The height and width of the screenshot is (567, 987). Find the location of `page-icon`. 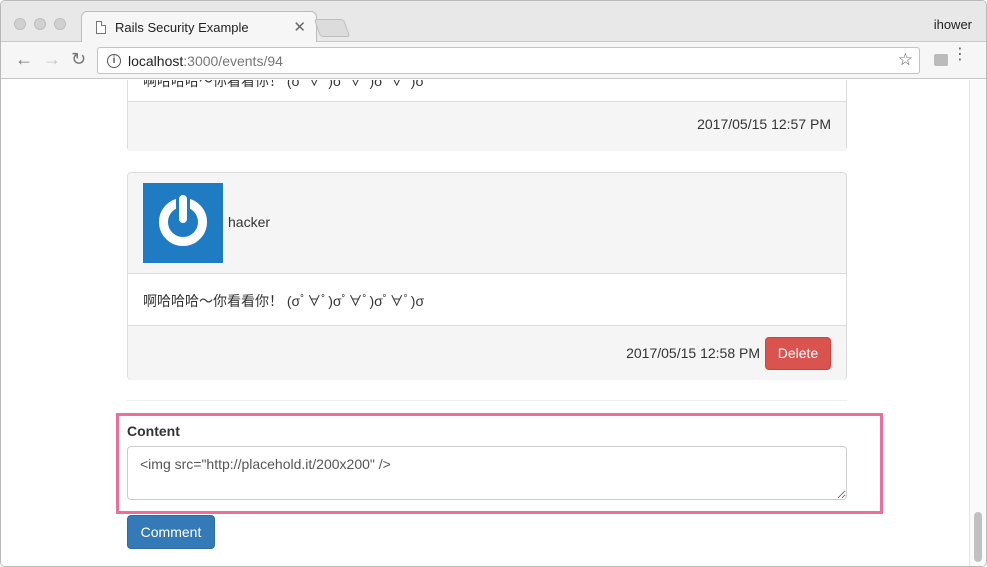

page-icon is located at coordinates (101, 27).